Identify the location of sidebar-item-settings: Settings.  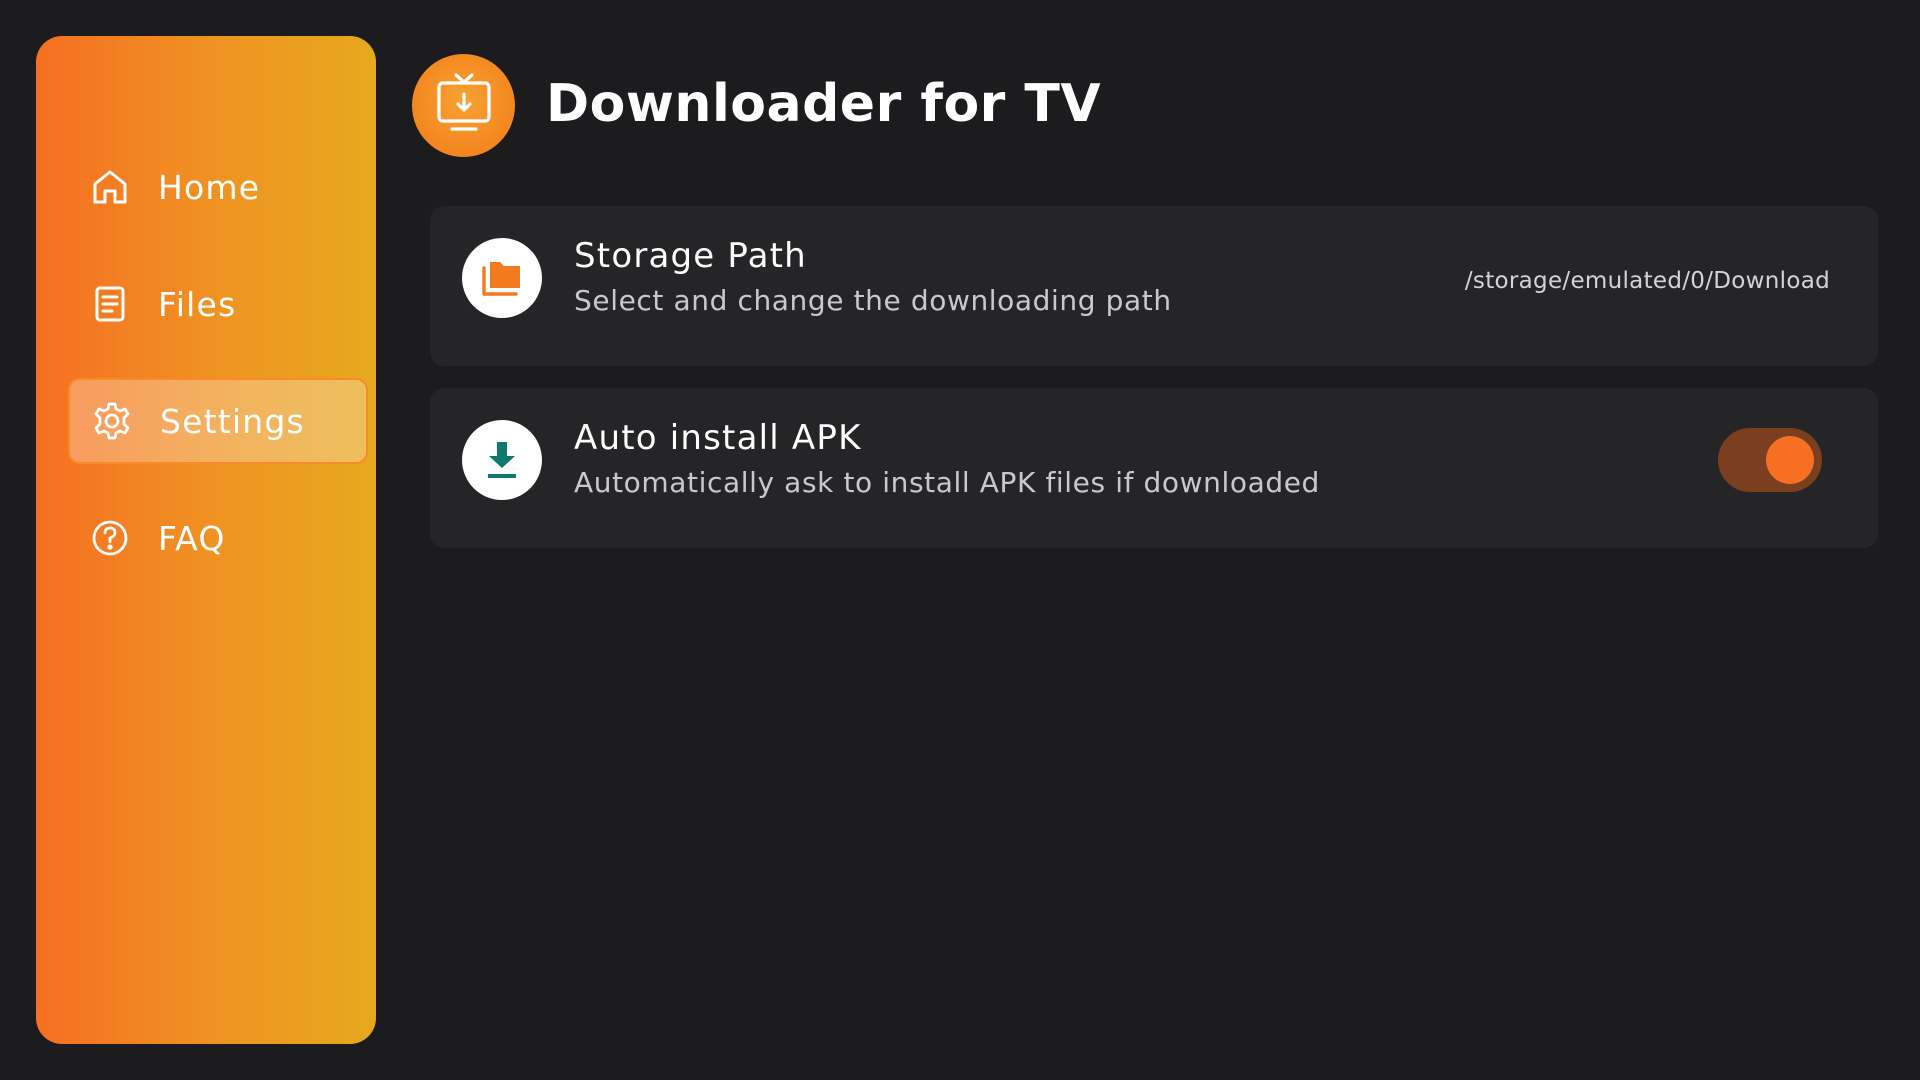
(218, 421).